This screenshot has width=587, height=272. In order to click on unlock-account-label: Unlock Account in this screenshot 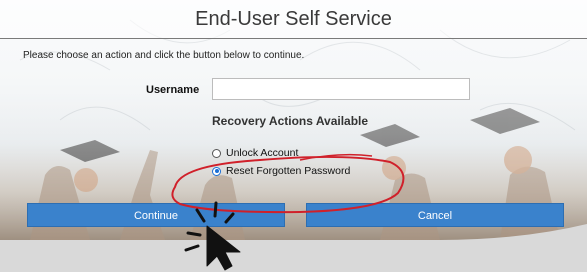, I will do `click(262, 153)`.